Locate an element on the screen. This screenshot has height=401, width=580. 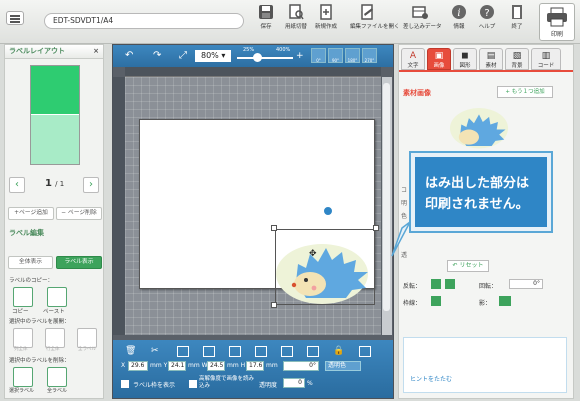
tab-material-label: 素材 is located at coordinates (491, 66).